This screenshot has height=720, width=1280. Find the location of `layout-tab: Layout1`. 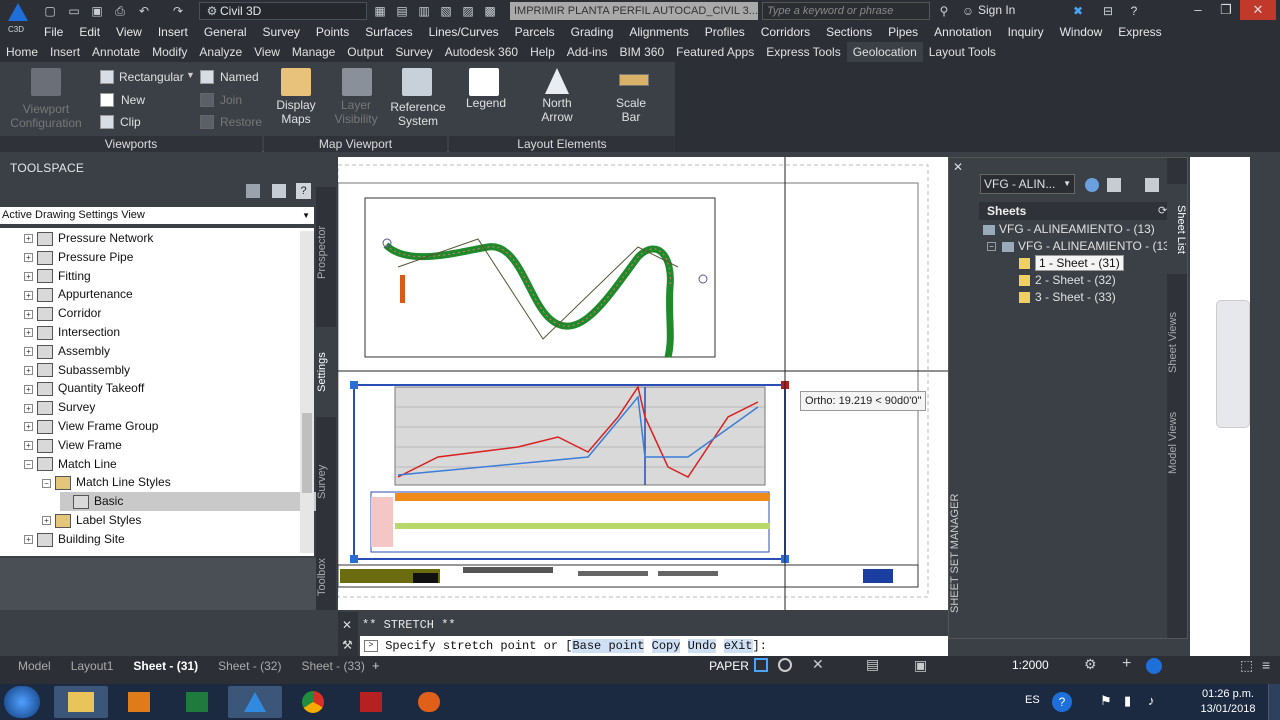

layout-tab: Layout1 is located at coordinates (92, 666).